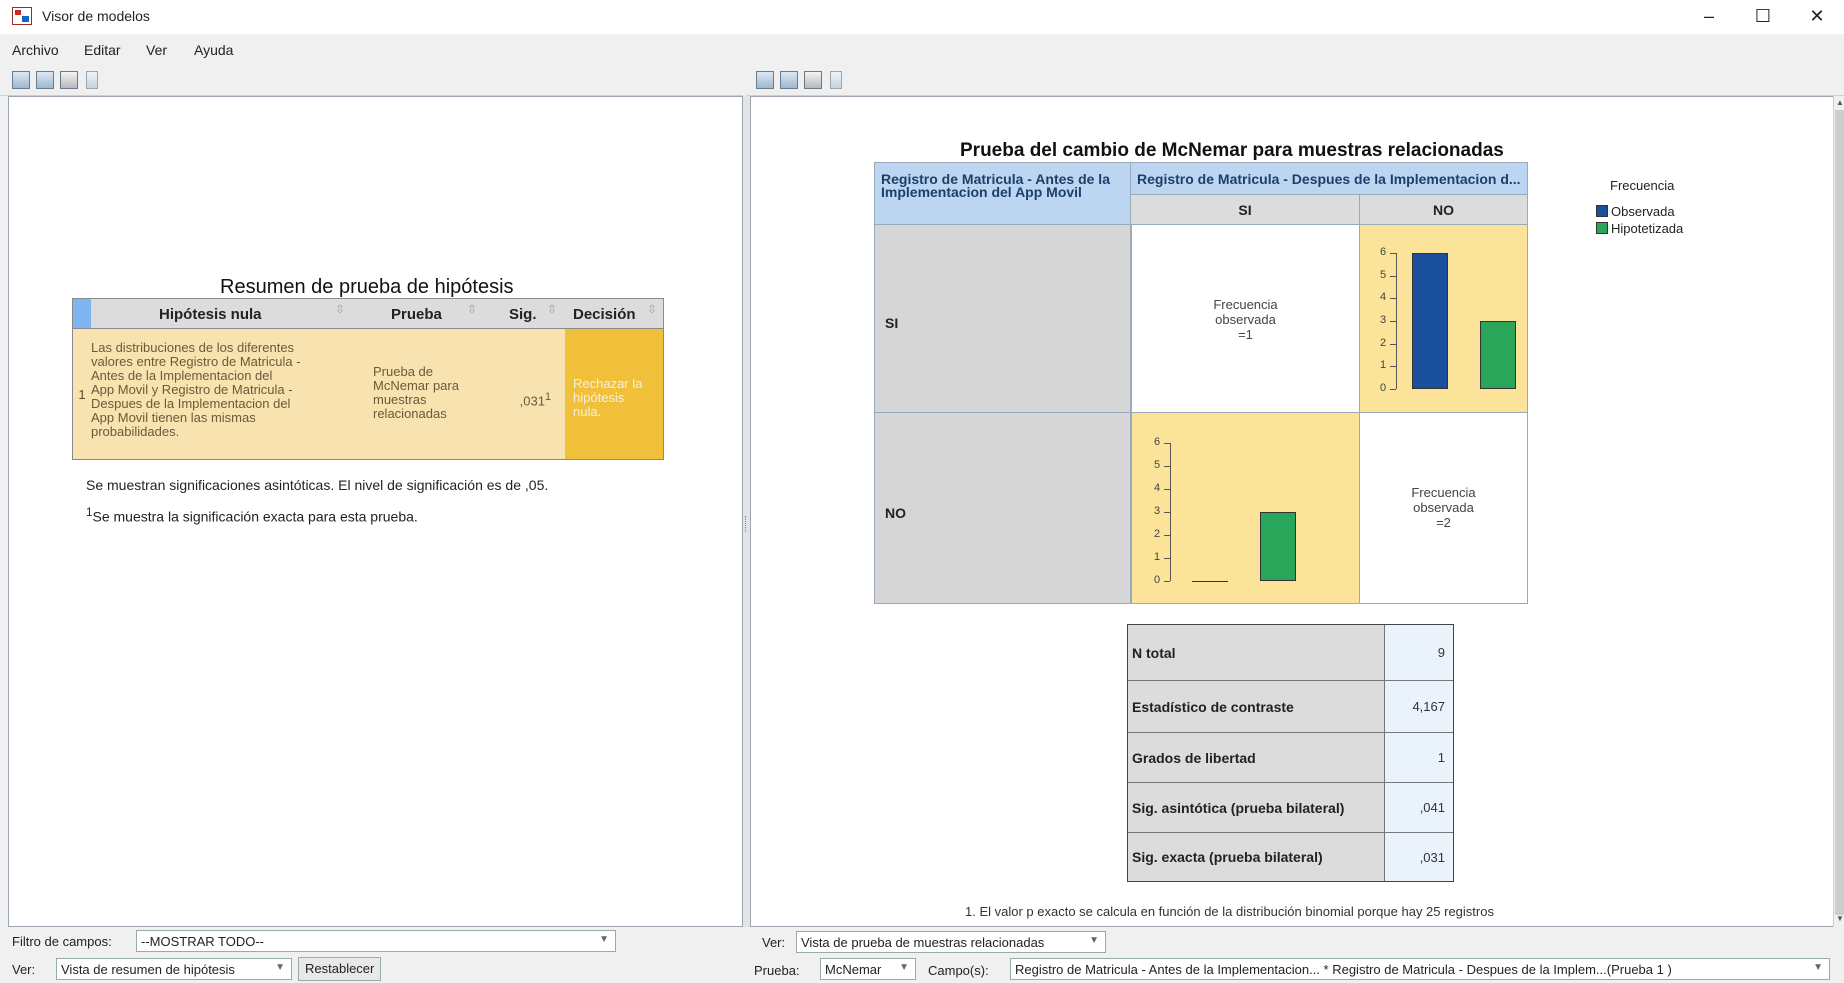 This screenshot has height=983, width=1844. I want to click on test-line: muestras, so click(400, 399).